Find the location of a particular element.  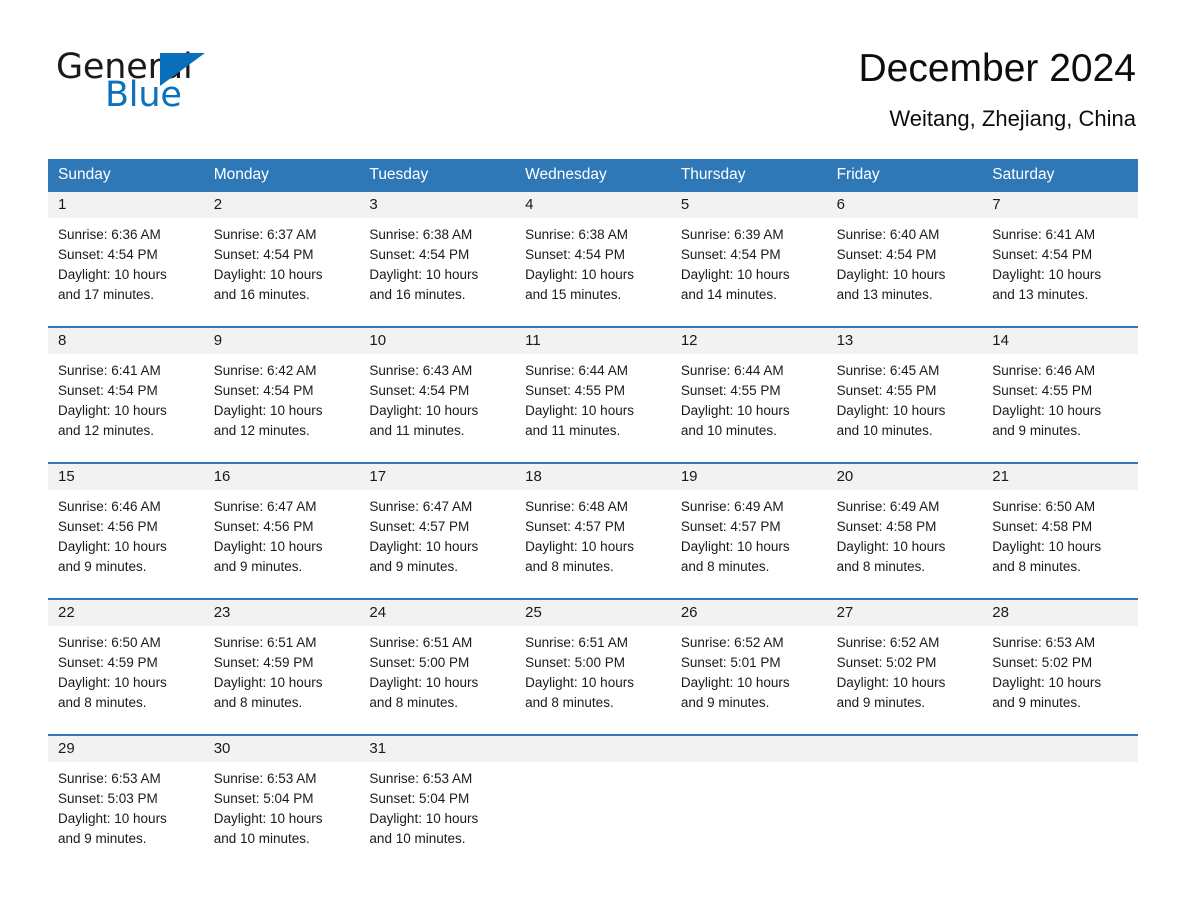

day-number: 25 is located at coordinates (593, 613).